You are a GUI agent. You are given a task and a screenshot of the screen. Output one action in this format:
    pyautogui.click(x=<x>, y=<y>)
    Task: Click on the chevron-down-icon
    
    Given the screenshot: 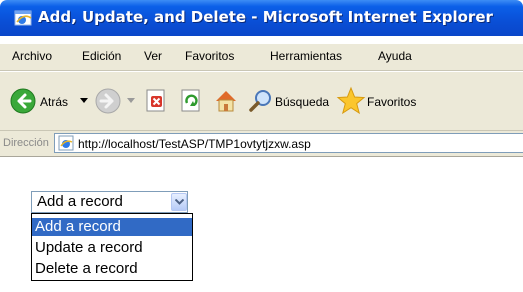 What is the action you would take?
    pyautogui.click(x=179, y=202)
    